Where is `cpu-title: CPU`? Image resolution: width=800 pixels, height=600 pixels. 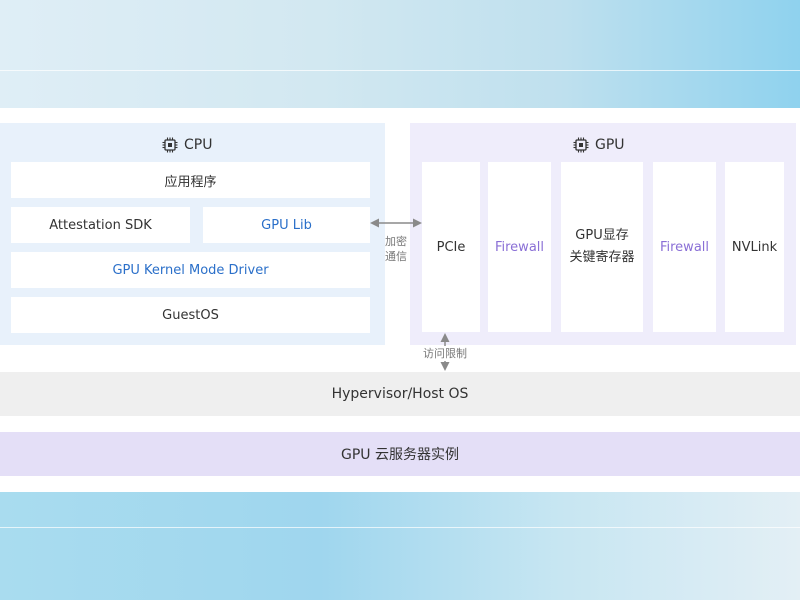
cpu-title: CPU is located at coordinates (187, 145).